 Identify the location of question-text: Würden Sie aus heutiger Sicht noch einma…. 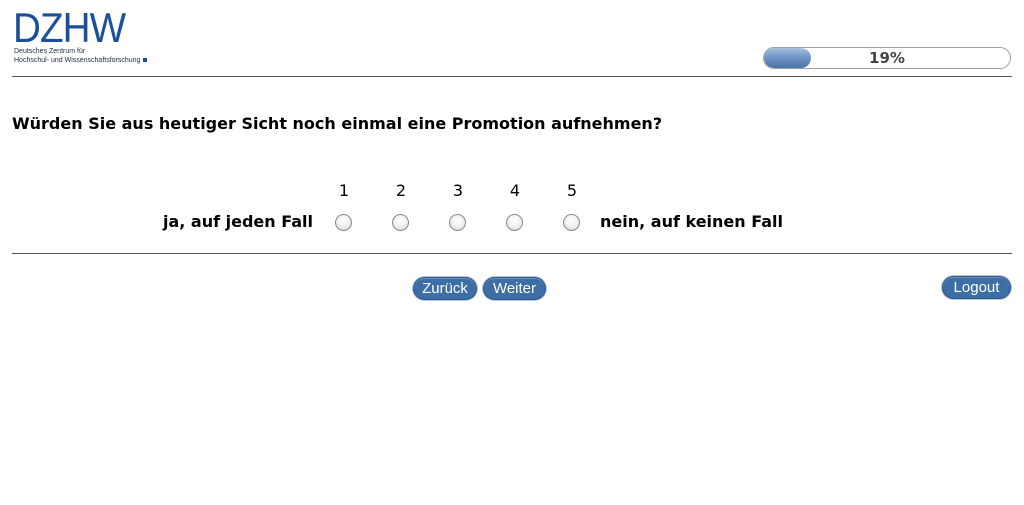
(337, 123).